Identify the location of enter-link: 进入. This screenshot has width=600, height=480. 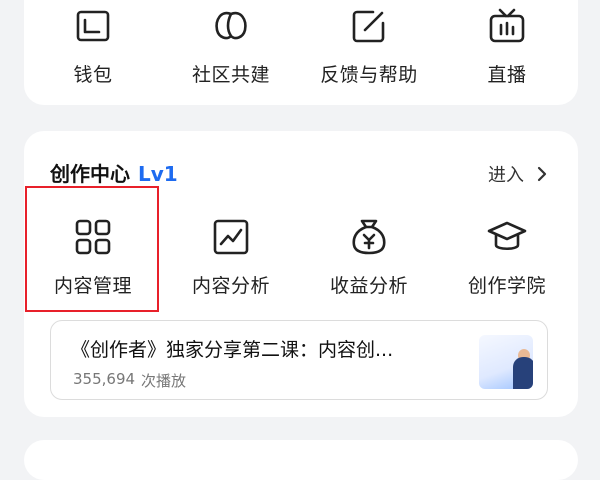
(518, 174).